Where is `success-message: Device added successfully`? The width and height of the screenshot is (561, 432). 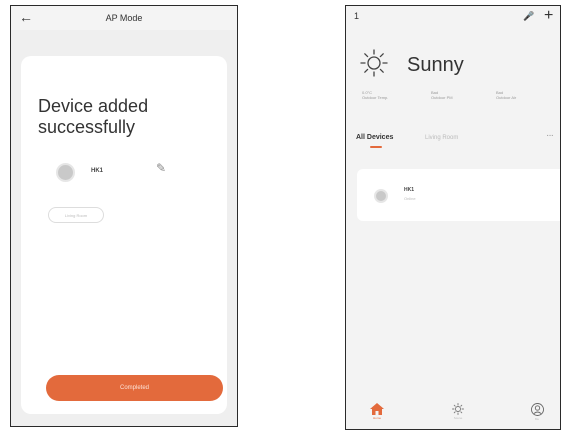
success-message: Device added successfully is located at coordinates (93, 116).